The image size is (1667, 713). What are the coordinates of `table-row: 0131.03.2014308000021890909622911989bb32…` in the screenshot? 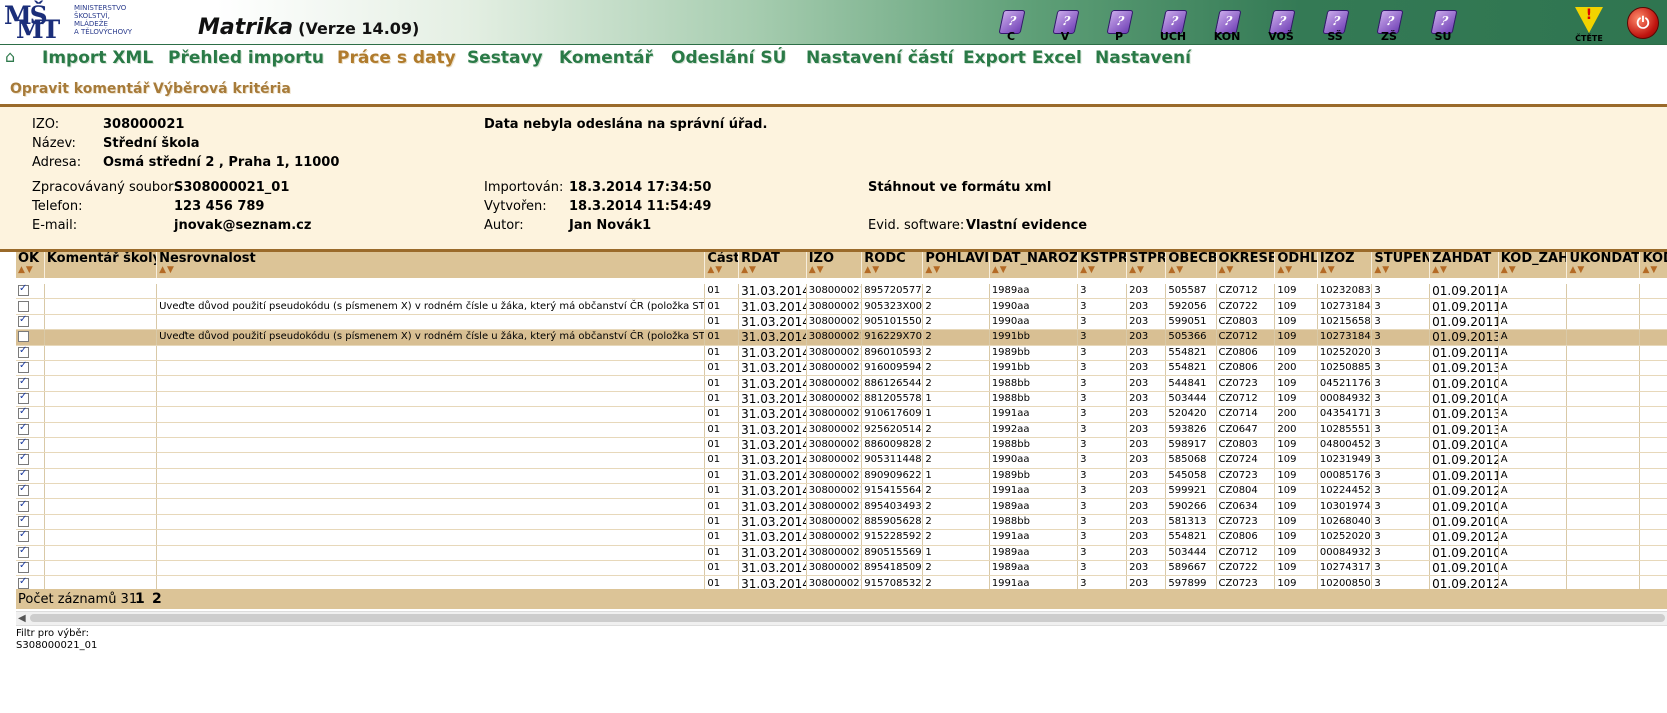 It's located at (841, 476).